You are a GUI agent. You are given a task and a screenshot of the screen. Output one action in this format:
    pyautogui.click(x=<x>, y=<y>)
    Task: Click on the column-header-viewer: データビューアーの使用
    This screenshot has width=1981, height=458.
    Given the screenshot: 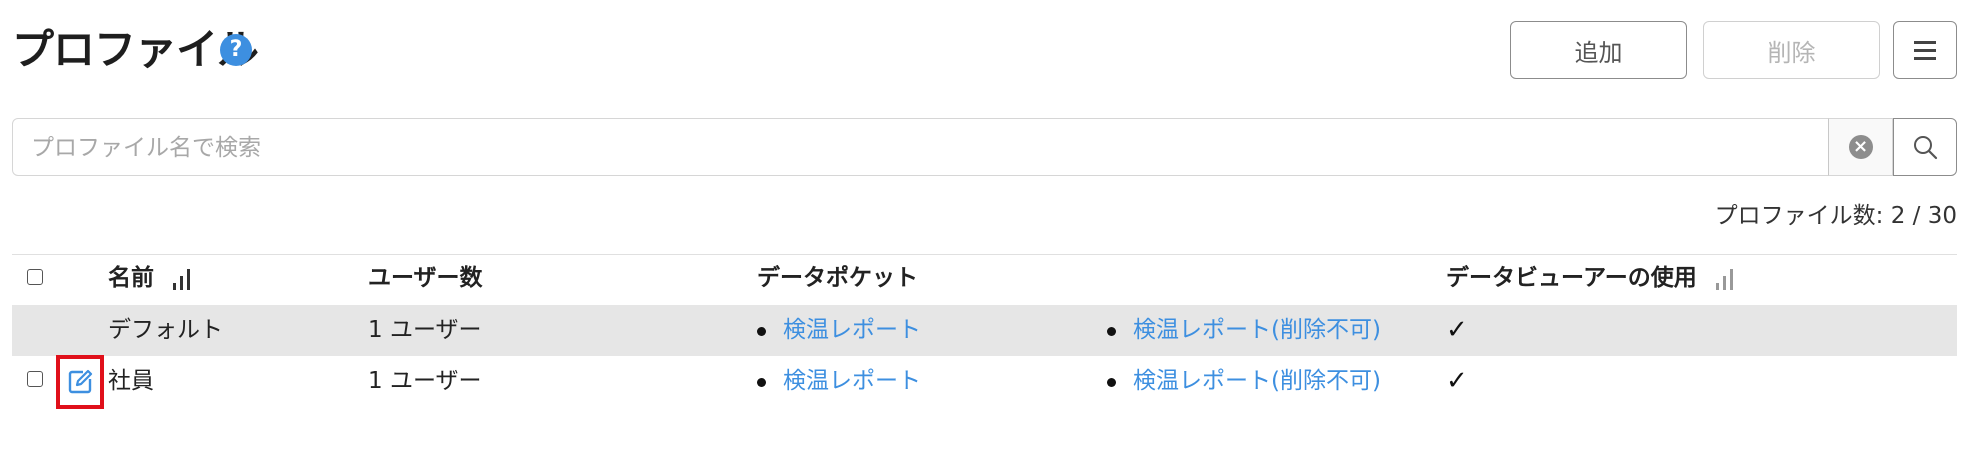 What is the action you would take?
    pyautogui.click(x=1590, y=278)
    